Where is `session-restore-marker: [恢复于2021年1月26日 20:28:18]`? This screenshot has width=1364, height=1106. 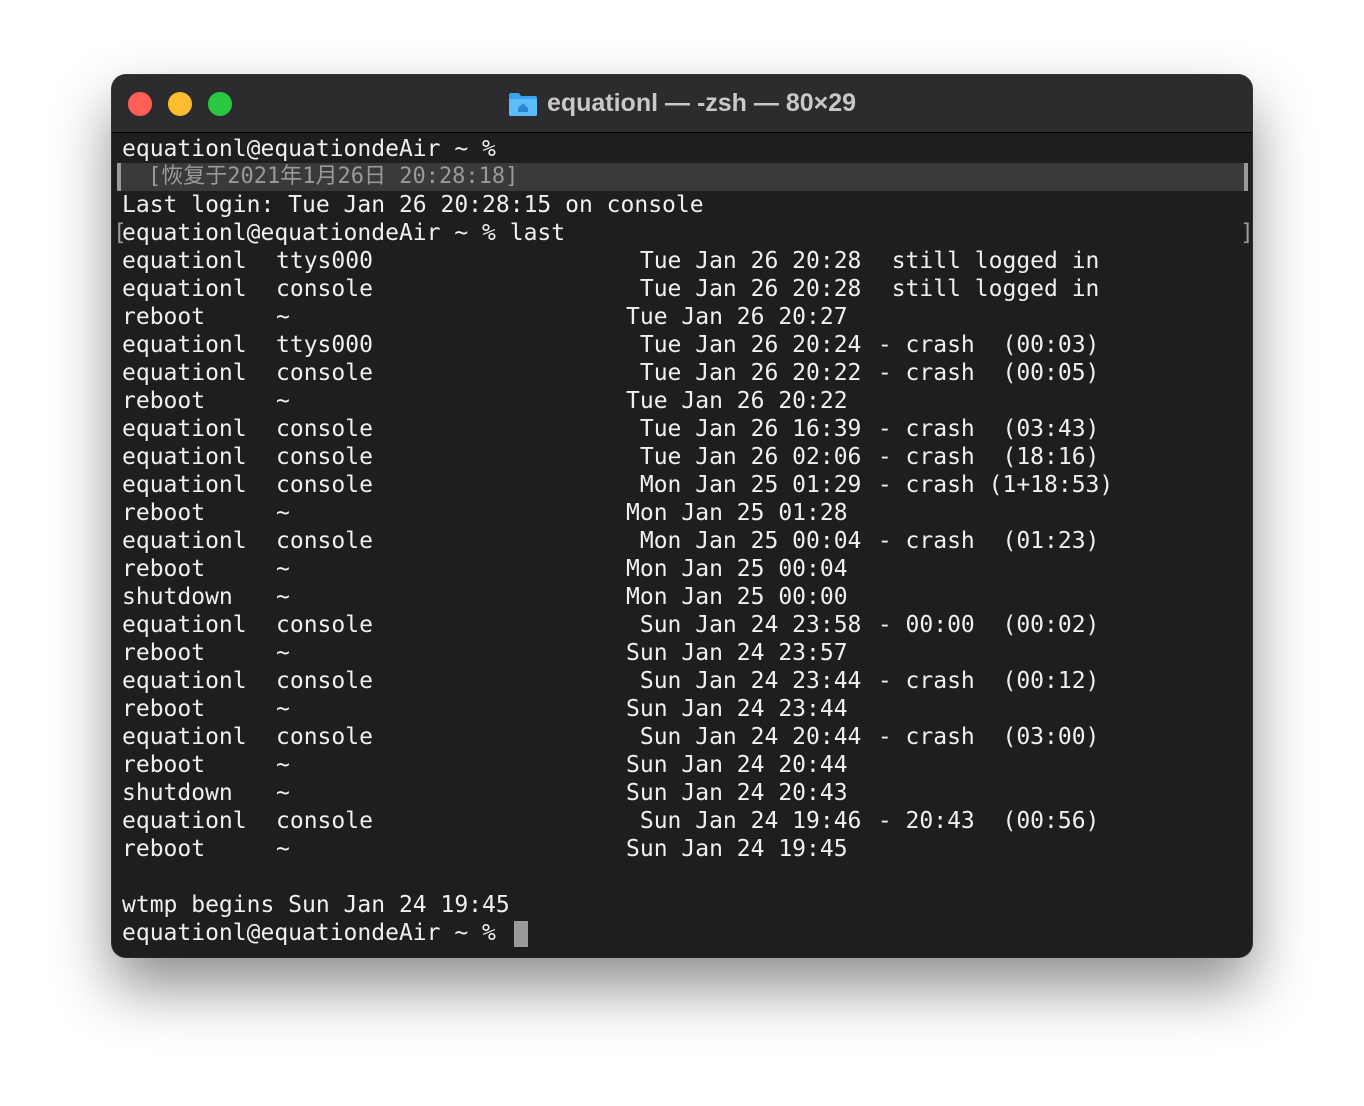
session-restore-marker: [恢复于2021年1月26日 20:28:18] is located at coordinates (333, 176).